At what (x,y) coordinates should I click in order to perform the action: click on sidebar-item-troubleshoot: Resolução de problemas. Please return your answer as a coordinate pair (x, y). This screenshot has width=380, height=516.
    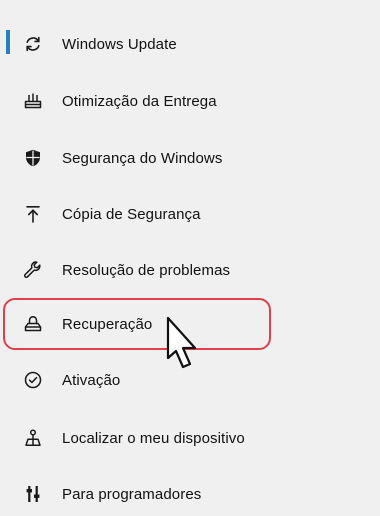
    Looking at the image, I should click on (190, 270).